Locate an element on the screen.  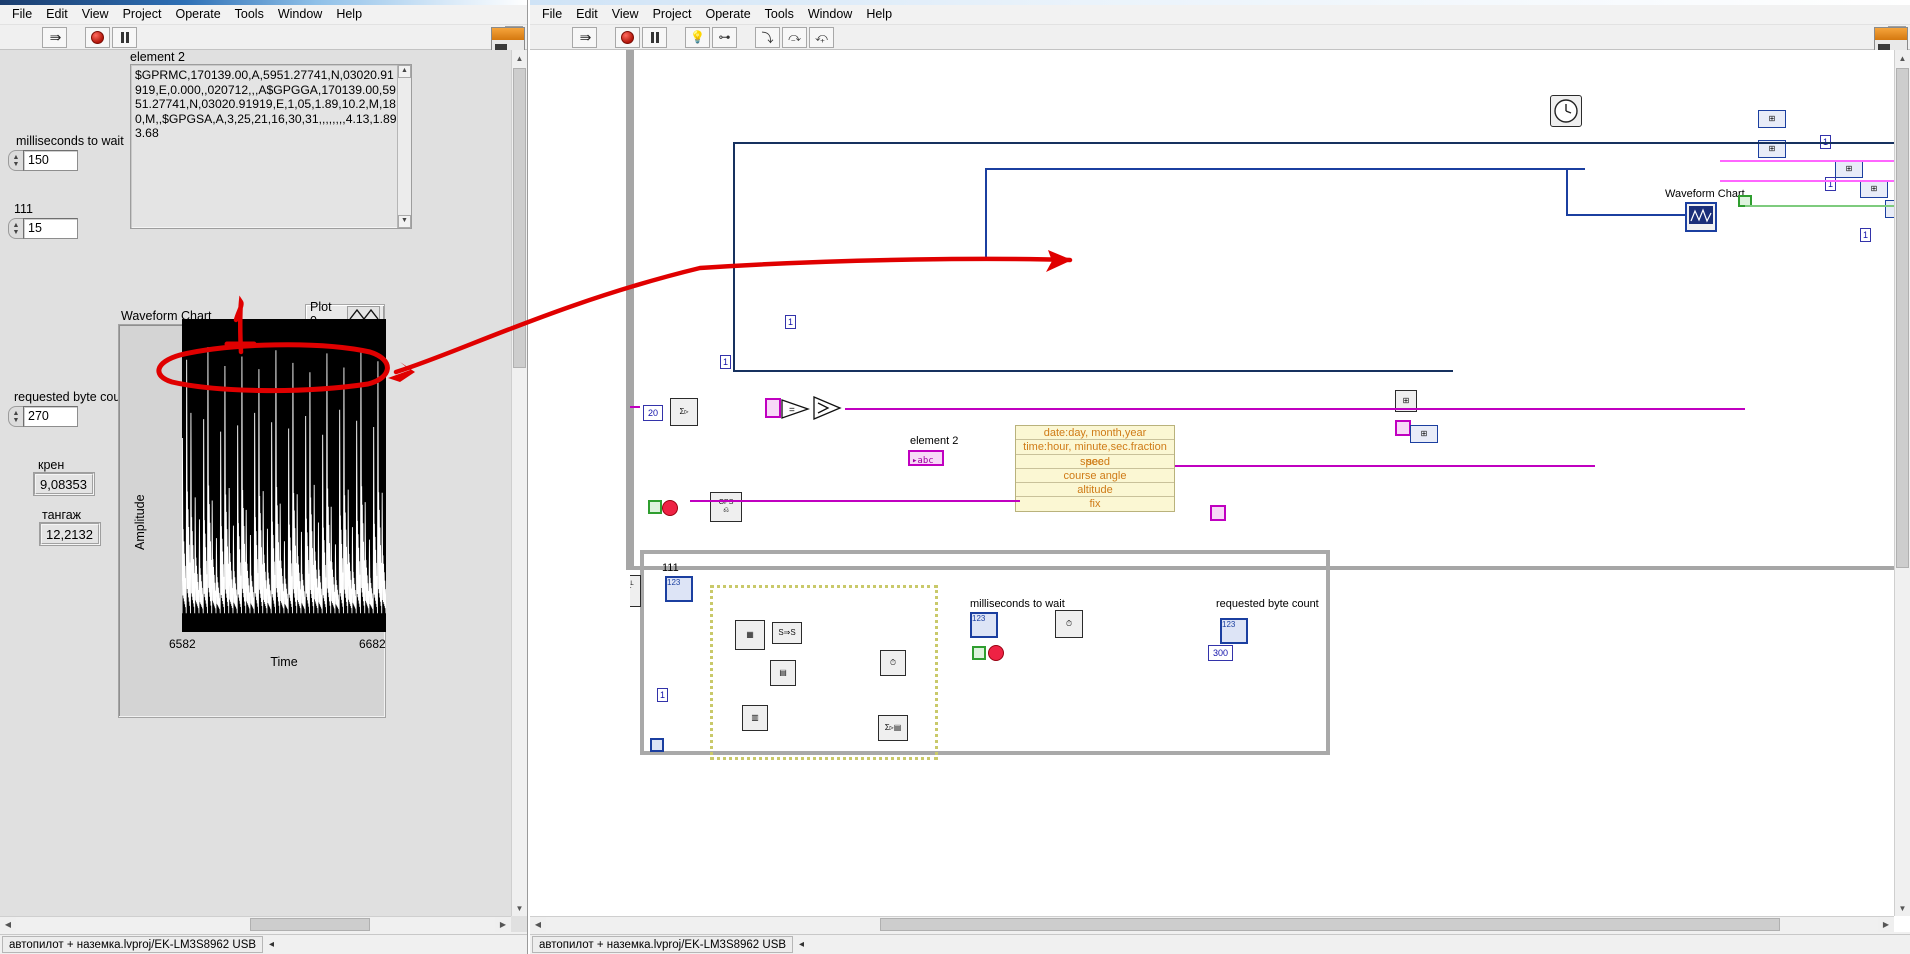
block-diagram-vscrollbar: ▲ ▼ is located at coordinates (1902, 483).